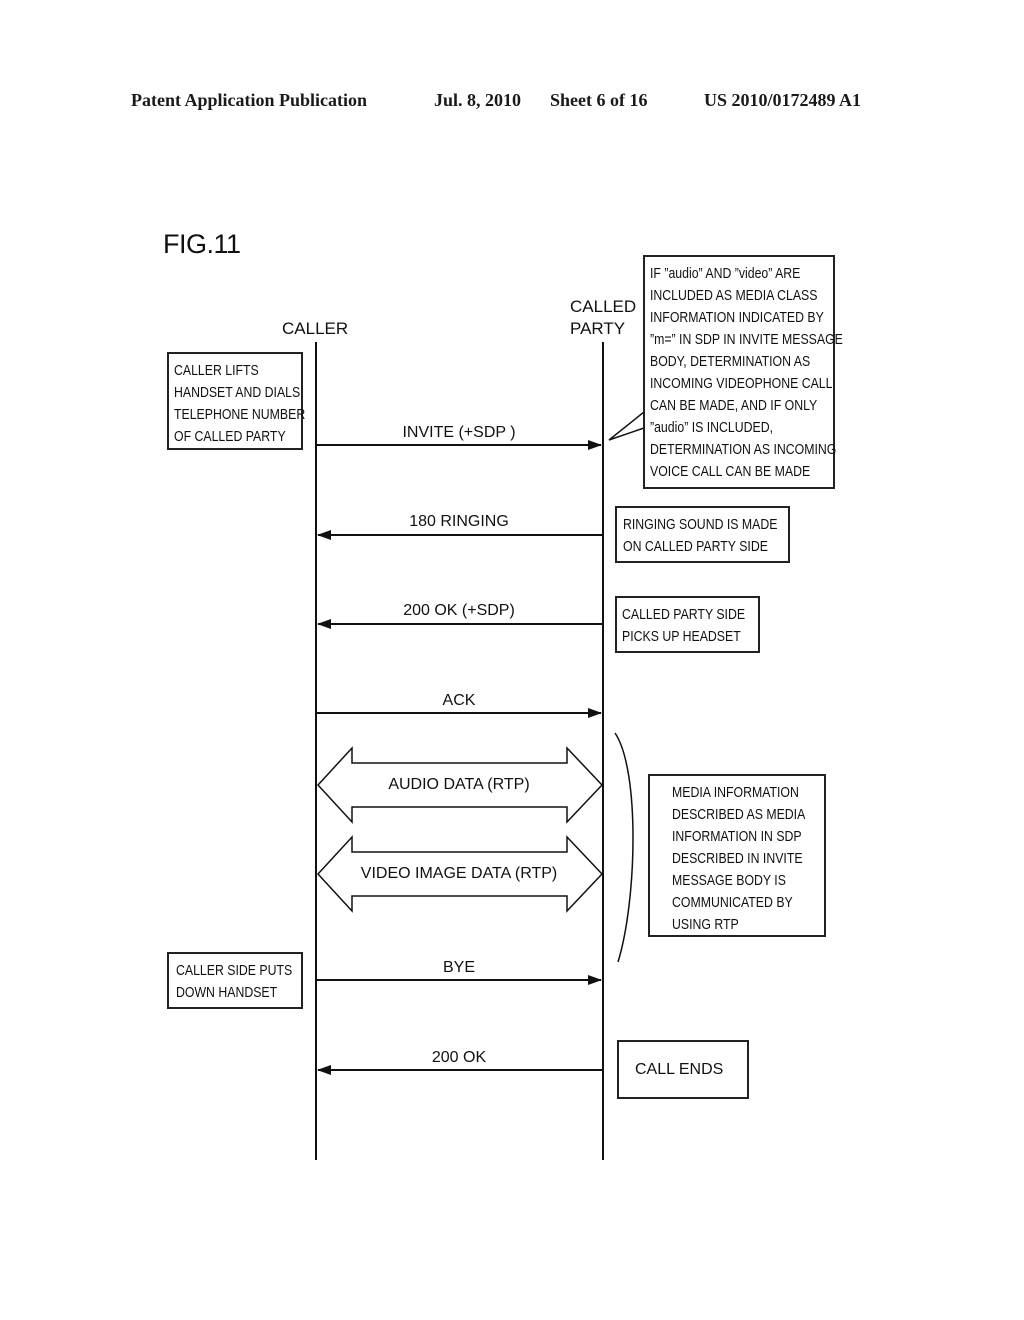 This screenshot has width=1024, height=1320. Describe the element at coordinates (227, 992) in the screenshot. I see `note-line: DOWN HANDSET` at that location.